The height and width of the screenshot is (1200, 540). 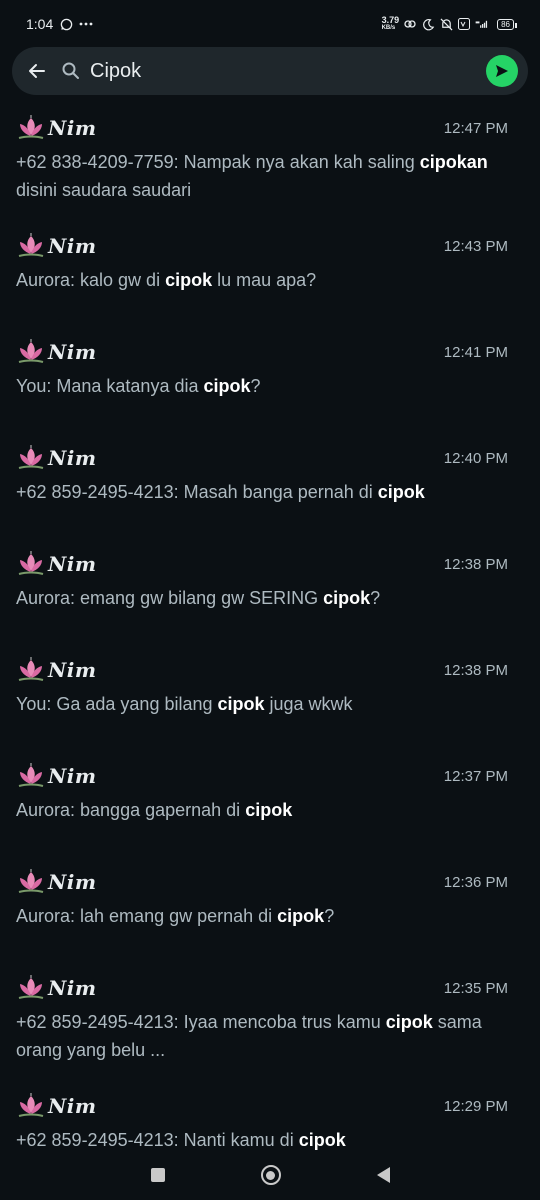 What do you see at coordinates (270, 776) in the screenshot?
I see `result-header: Nim 12:37 PM` at bounding box center [270, 776].